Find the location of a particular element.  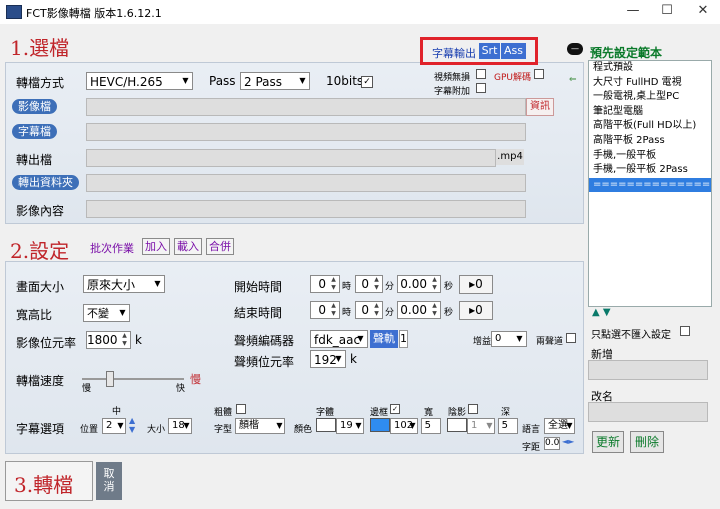

preset-item: 高階平板(Full HD以上) is located at coordinates (650, 126).